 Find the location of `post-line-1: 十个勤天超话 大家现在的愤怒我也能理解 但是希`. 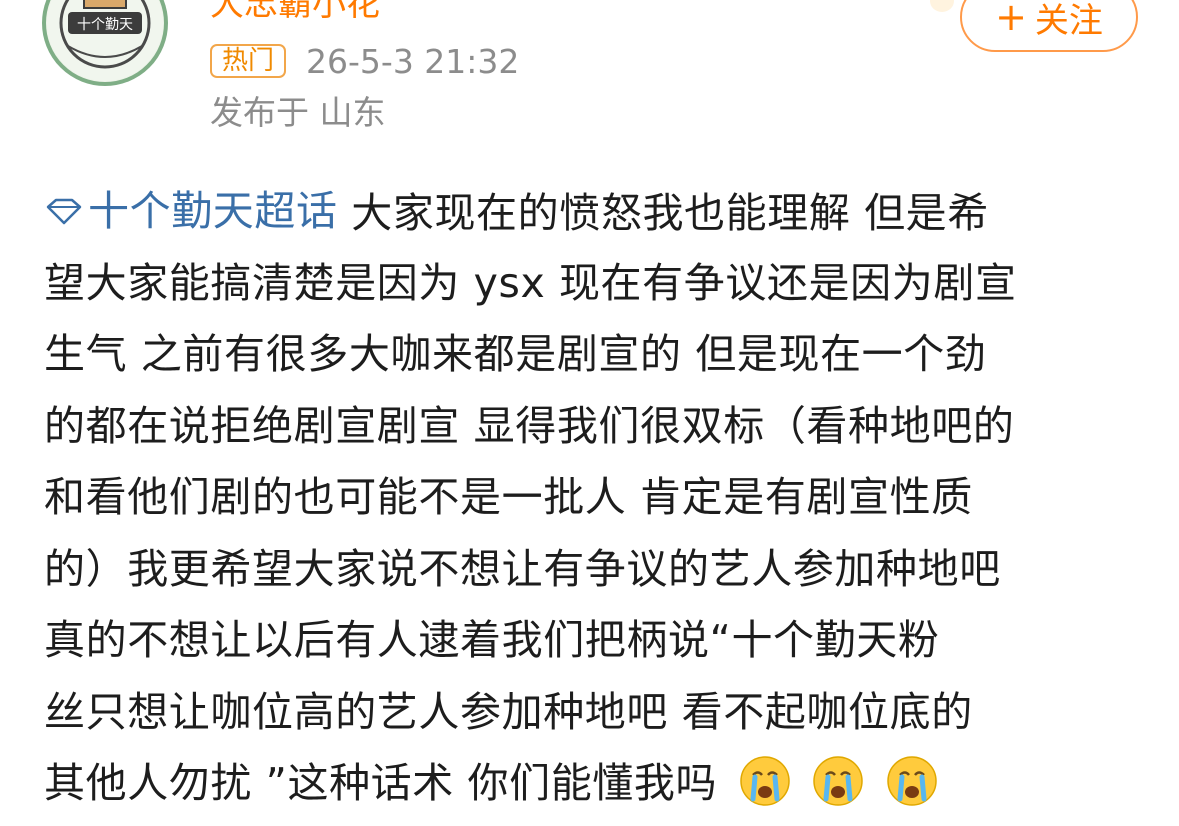

post-line-1: 十个勤天超话 大家现在的愤怒我也能理解 但是希 is located at coordinates (594, 212).